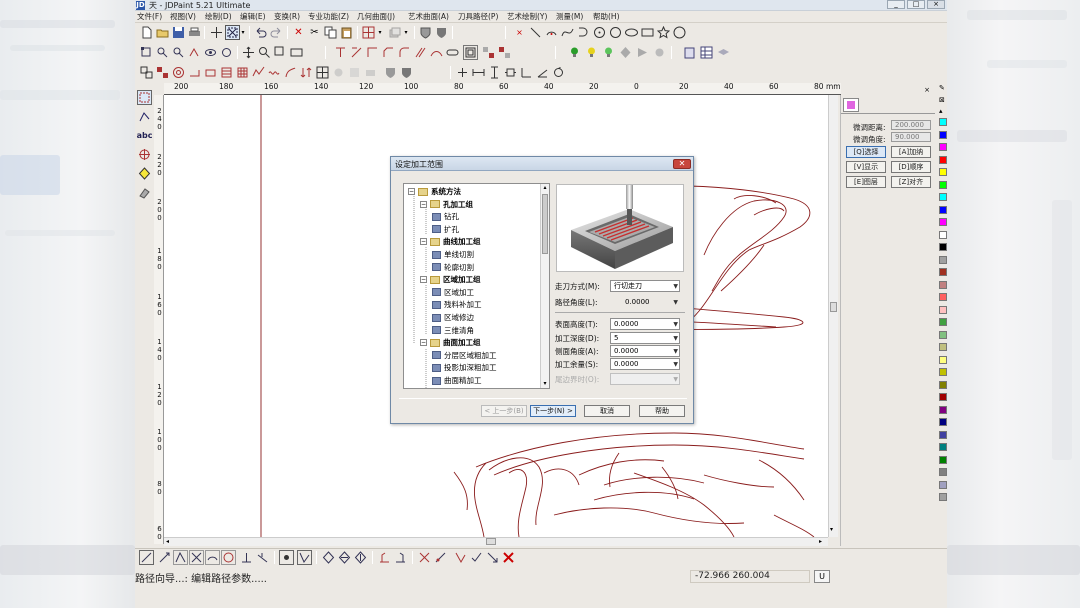 This screenshot has width=1080, height=608. I want to click on gray-diamond-icon, so click(625, 52).